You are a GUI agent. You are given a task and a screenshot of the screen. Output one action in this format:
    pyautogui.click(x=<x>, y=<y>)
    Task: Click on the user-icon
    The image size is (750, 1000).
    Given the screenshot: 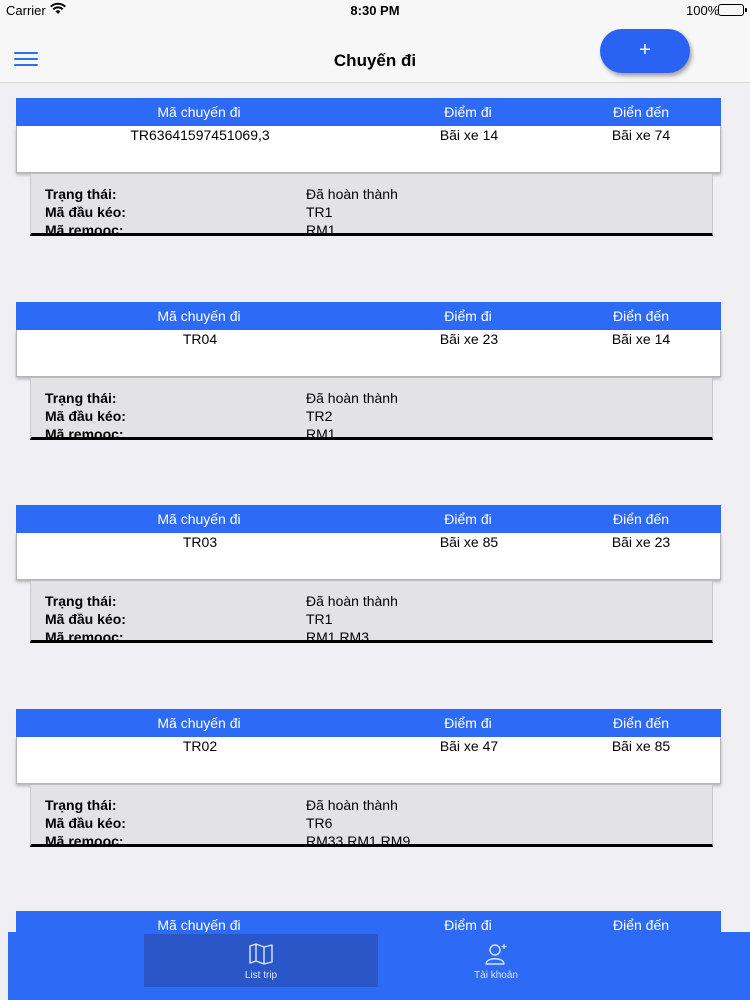 What is the action you would take?
    pyautogui.click(x=496, y=954)
    